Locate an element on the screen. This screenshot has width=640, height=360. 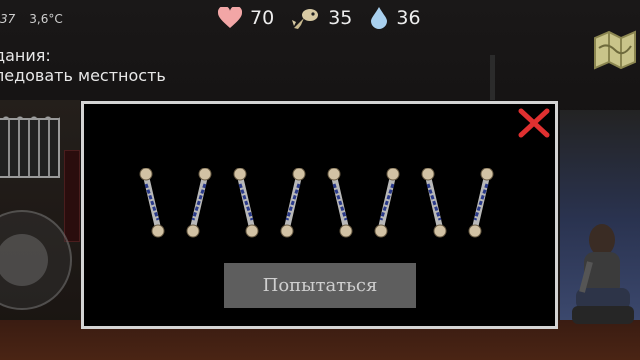
joystick-knob is located at coordinates (24, 260).